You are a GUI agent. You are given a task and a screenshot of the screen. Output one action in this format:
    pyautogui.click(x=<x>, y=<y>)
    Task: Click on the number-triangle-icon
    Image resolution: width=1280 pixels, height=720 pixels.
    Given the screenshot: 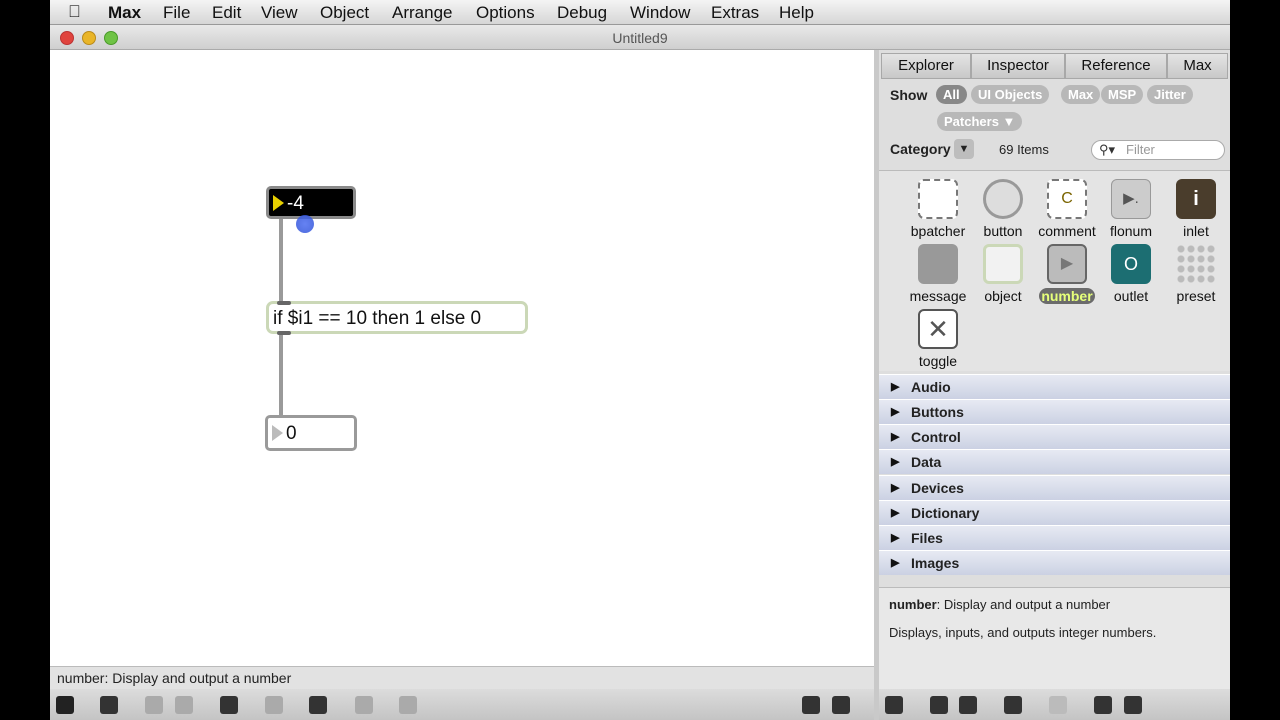 What is the action you would take?
    pyautogui.click(x=278, y=203)
    